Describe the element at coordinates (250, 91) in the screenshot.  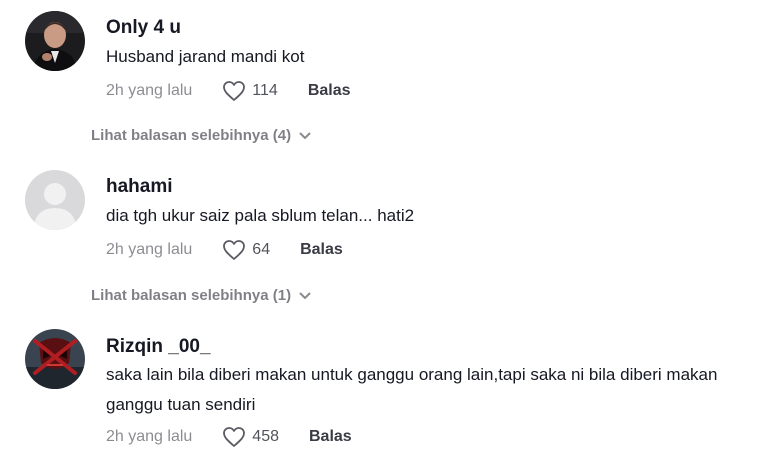
I see `like-button: 114` at that location.